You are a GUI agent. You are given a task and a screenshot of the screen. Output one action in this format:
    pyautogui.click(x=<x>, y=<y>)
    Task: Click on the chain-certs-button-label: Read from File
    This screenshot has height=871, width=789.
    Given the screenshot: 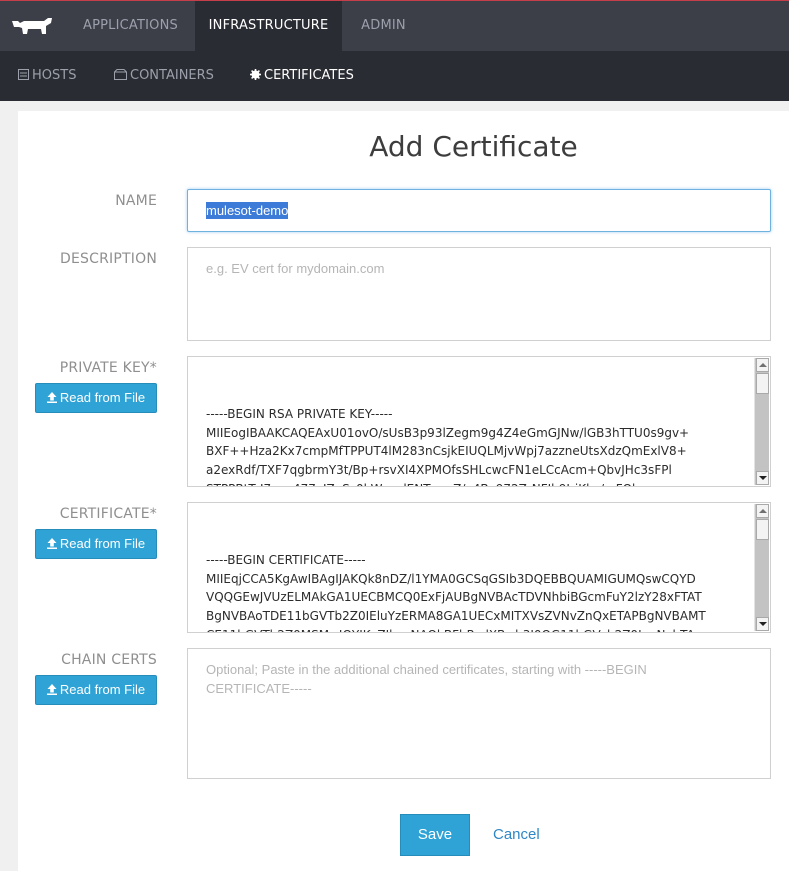 What is the action you would take?
    pyautogui.click(x=102, y=689)
    